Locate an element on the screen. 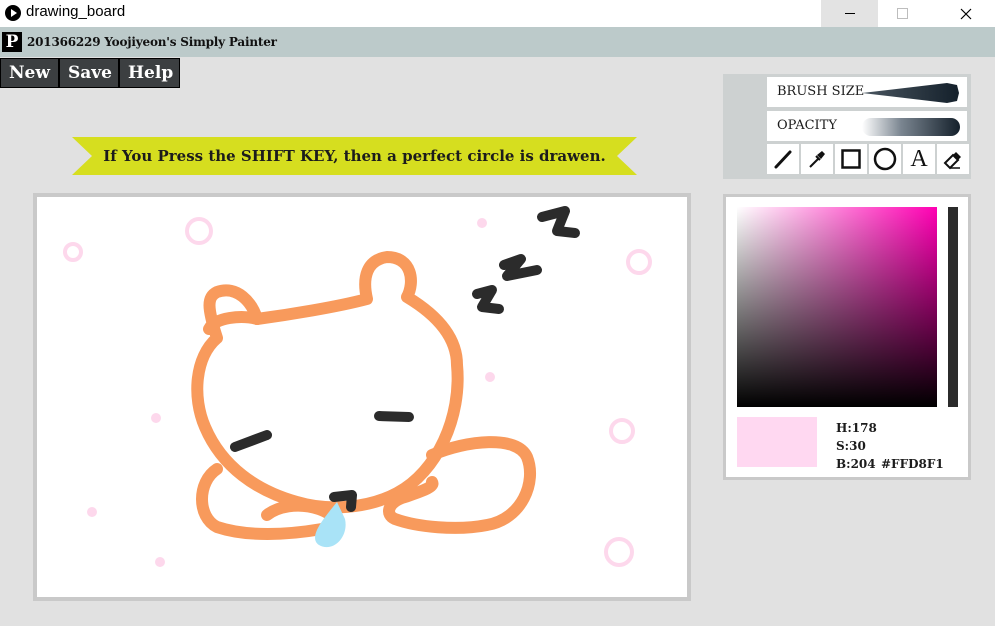  hue-value: H:178 is located at coordinates (856, 428).